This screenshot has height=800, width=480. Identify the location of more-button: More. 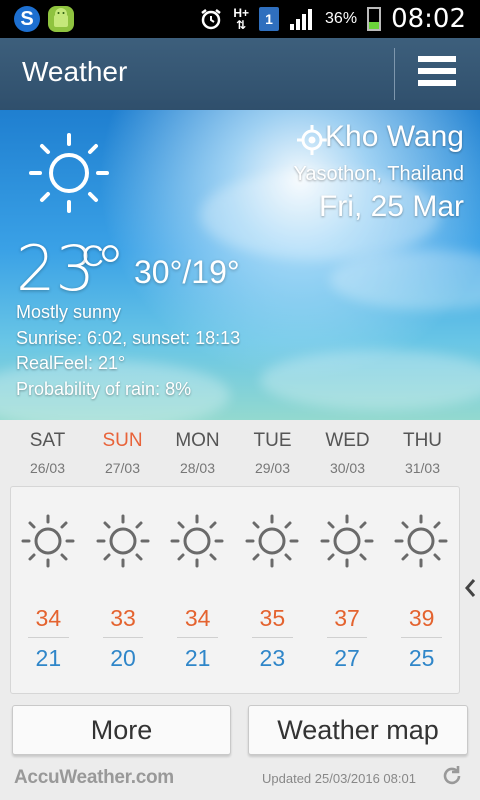
(121, 730).